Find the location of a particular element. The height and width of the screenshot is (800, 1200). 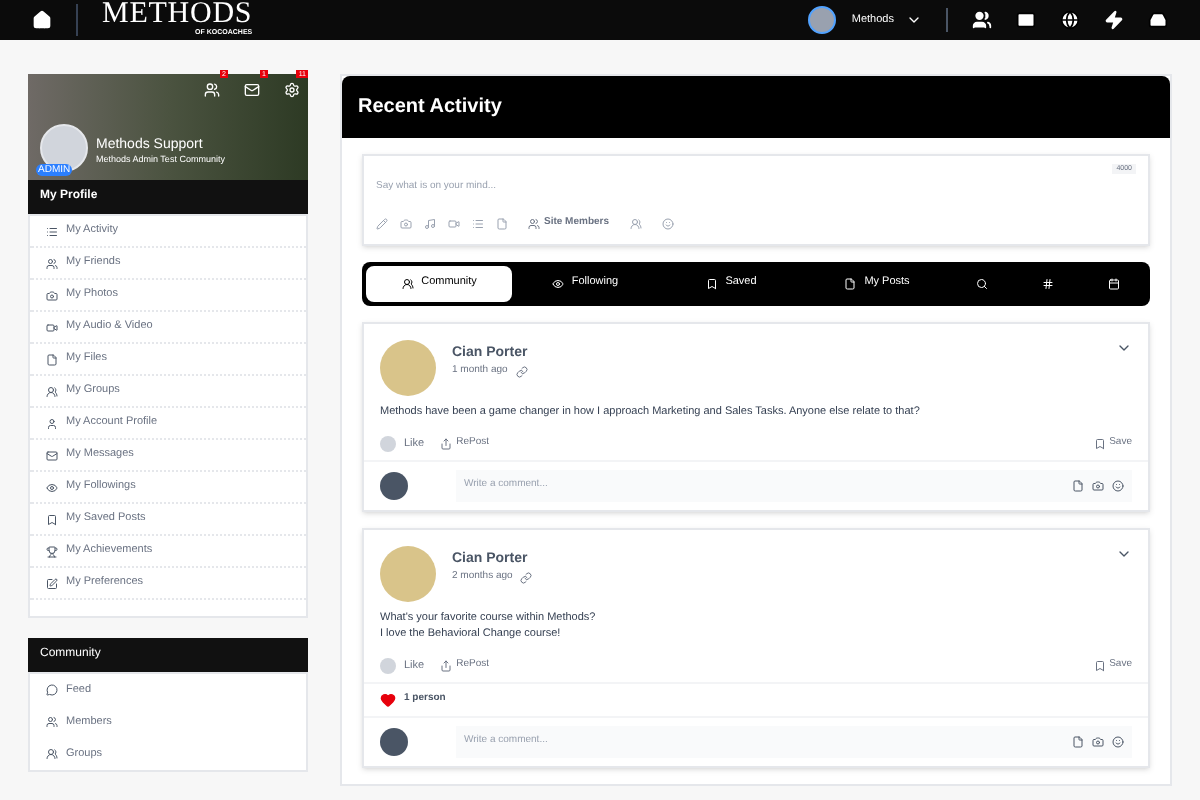

music-icon is located at coordinates (430, 223).